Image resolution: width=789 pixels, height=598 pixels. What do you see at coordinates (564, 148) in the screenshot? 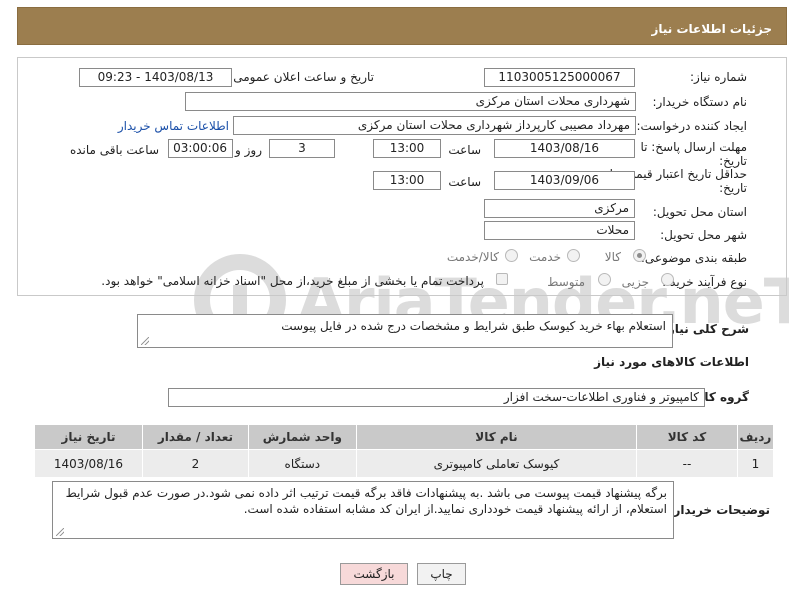
I see `deadline-date-field: 1403/08/16` at bounding box center [564, 148].